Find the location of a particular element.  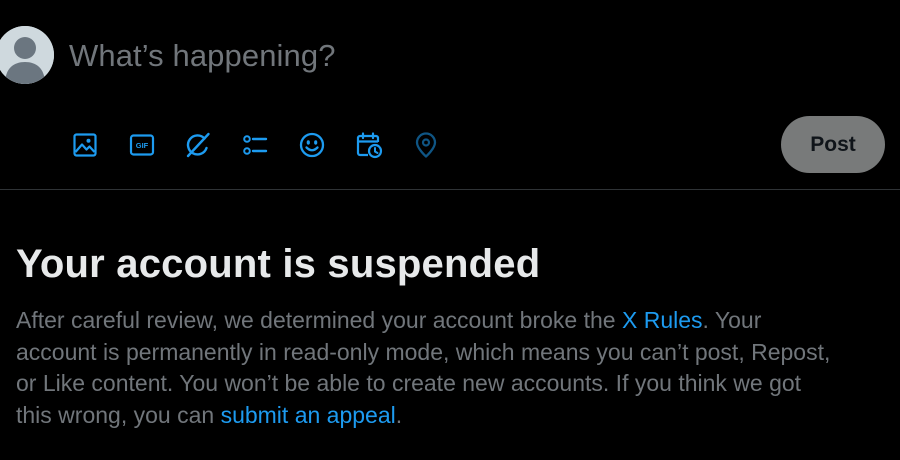

schedule-icon is located at coordinates (369, 145).